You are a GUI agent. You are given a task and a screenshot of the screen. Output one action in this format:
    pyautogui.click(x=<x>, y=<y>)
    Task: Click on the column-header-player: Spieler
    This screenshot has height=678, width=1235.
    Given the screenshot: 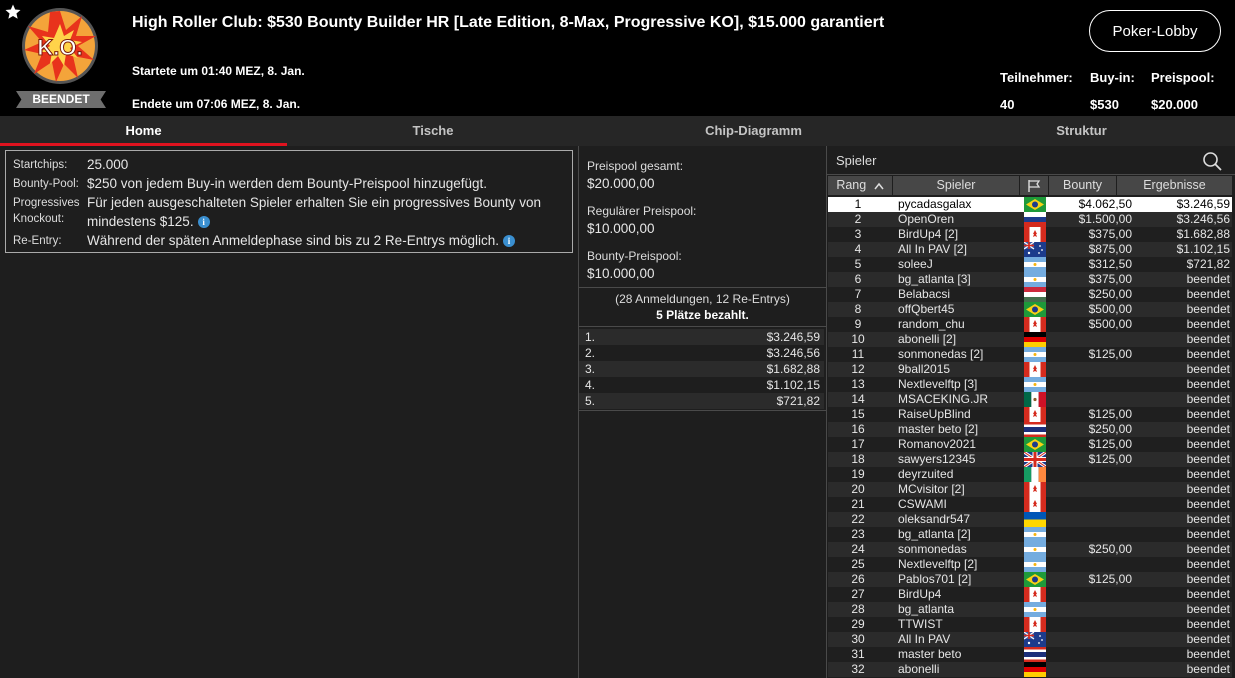 What is the action you would take?
    pyautogui.click(x=956, y=185)
    